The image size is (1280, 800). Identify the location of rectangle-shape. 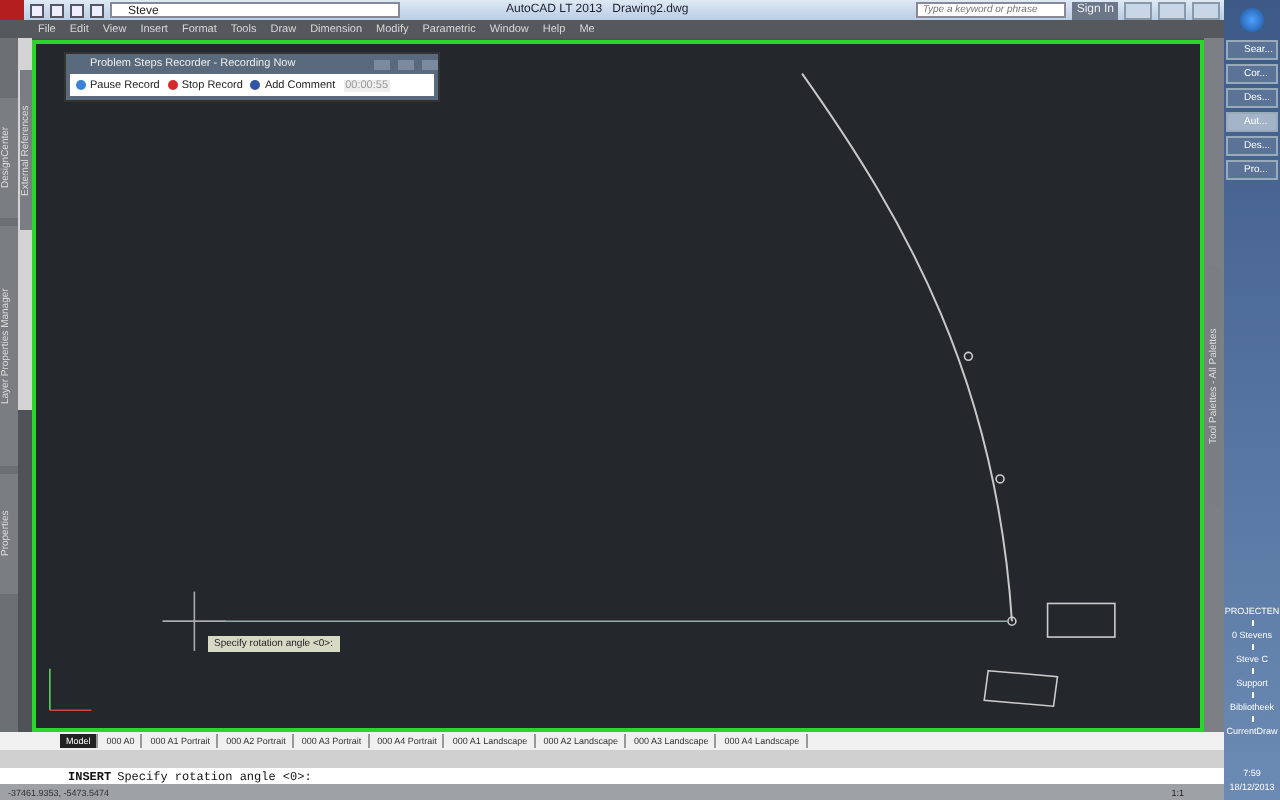
(1081, 620).